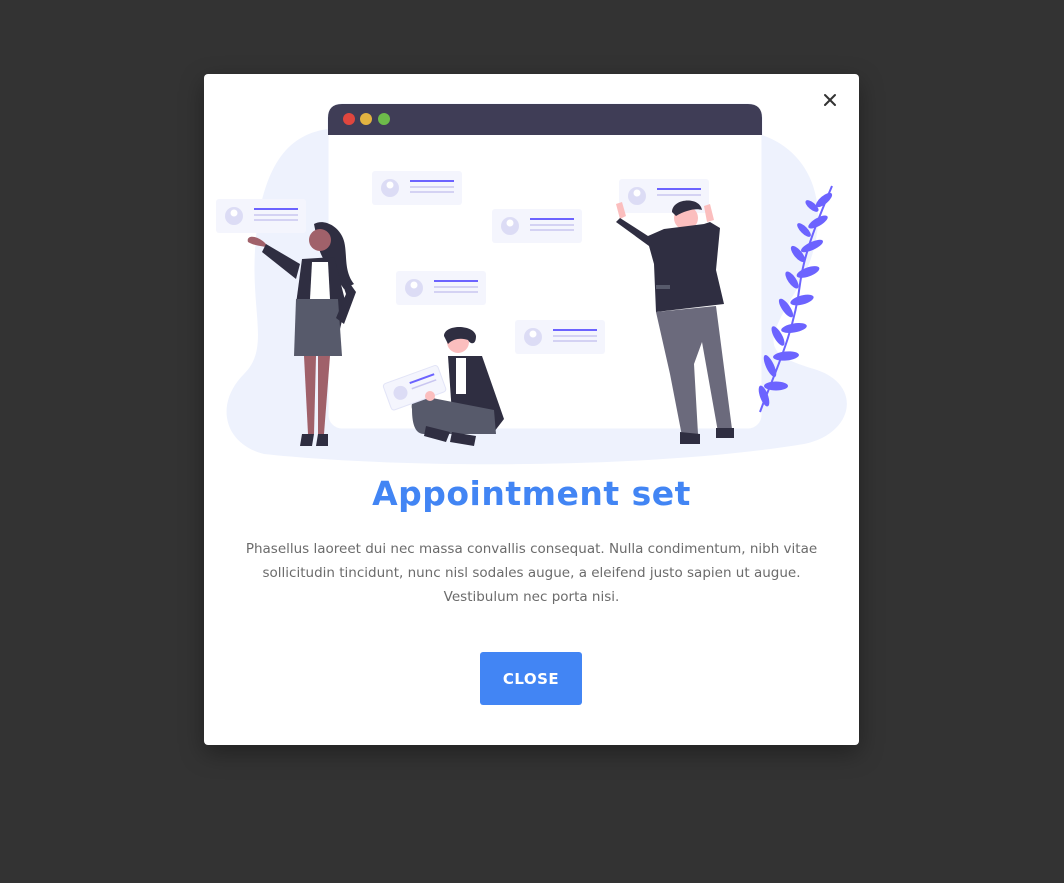  I want to click on close-button: CLOSE, so click(531, 678).